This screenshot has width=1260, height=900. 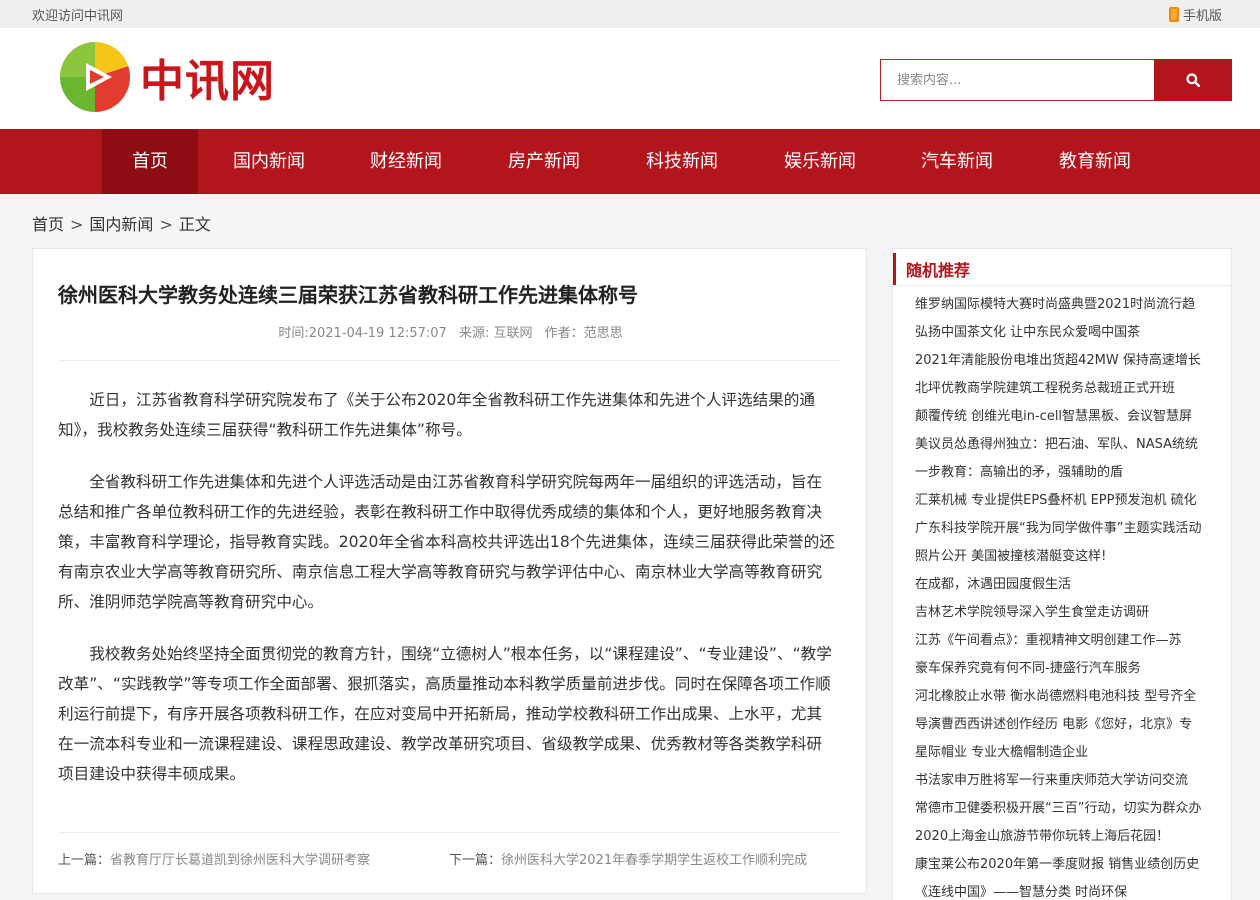 What do you see at coordinates (957, 161) in the screenshot?
I see `nav-item-auto-news: 汽车新闻` at bounding box center [957, 161].